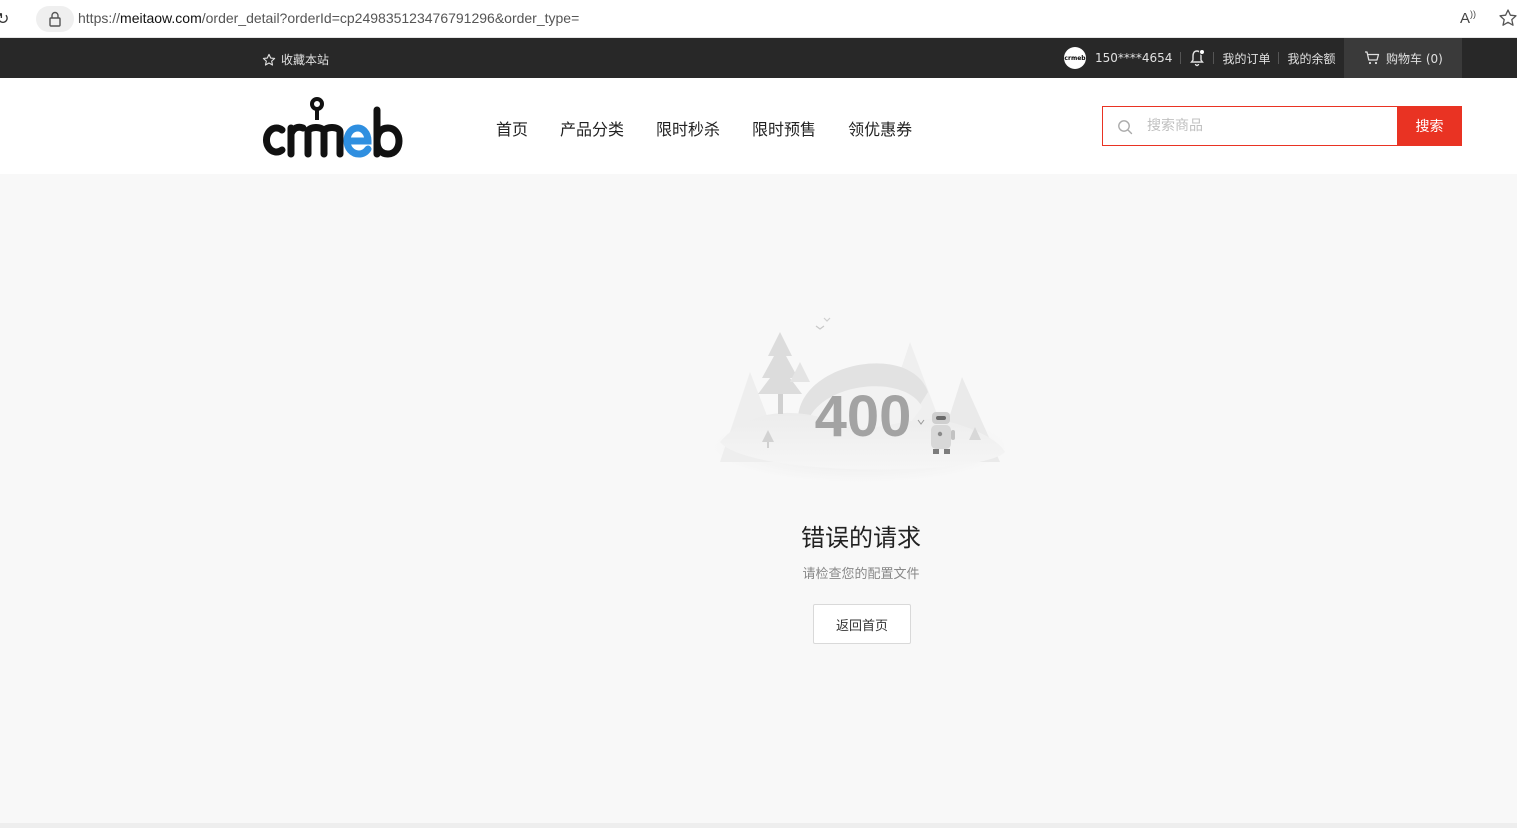 The height and width of the screenshot is (828, 1517). I want to click on top-utility-bar: 收藏本站 crmeb 150****4654 我的订单 我的余额 购物车 (0), so click(758, 58).